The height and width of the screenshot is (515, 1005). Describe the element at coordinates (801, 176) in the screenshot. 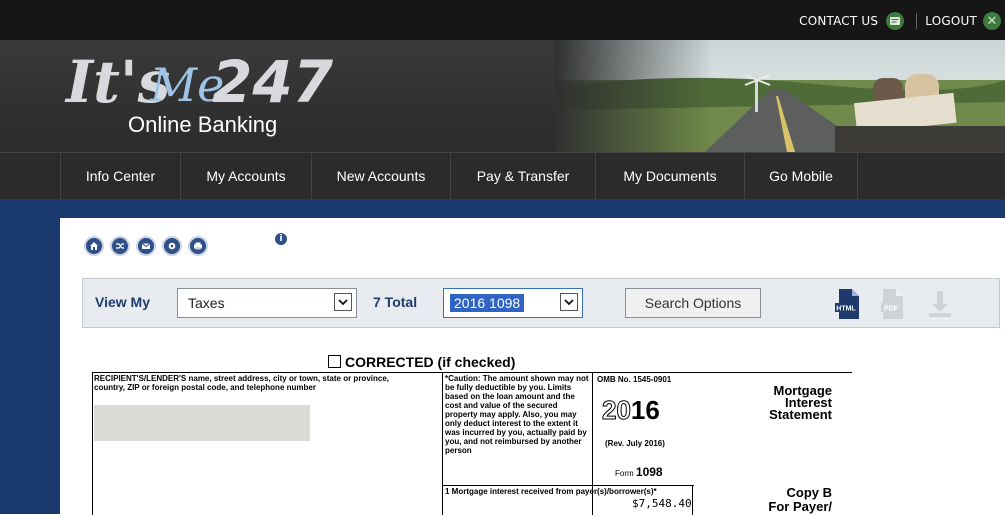

I see `nav-go-mobile: Go Mobile` at that location.